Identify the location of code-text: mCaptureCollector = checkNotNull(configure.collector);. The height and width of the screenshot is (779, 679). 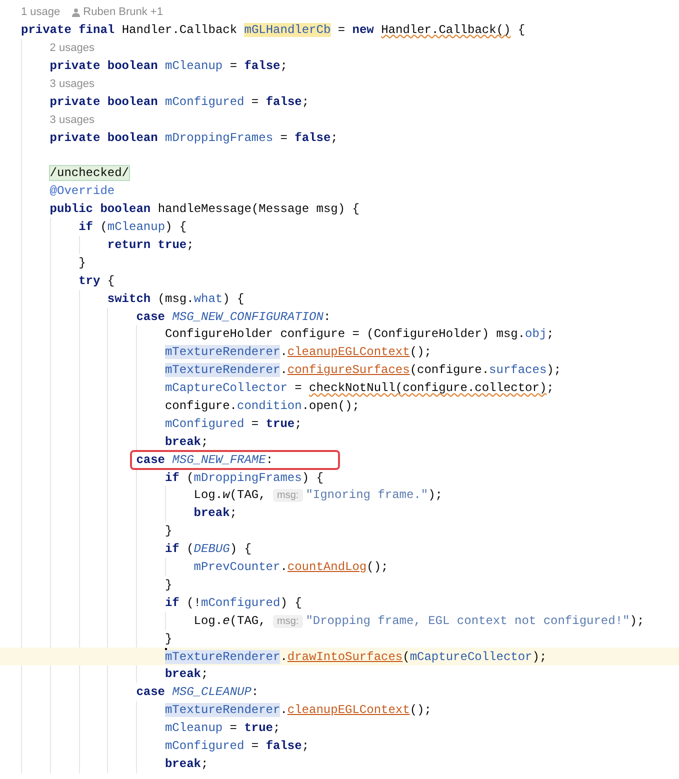
(359, 388).